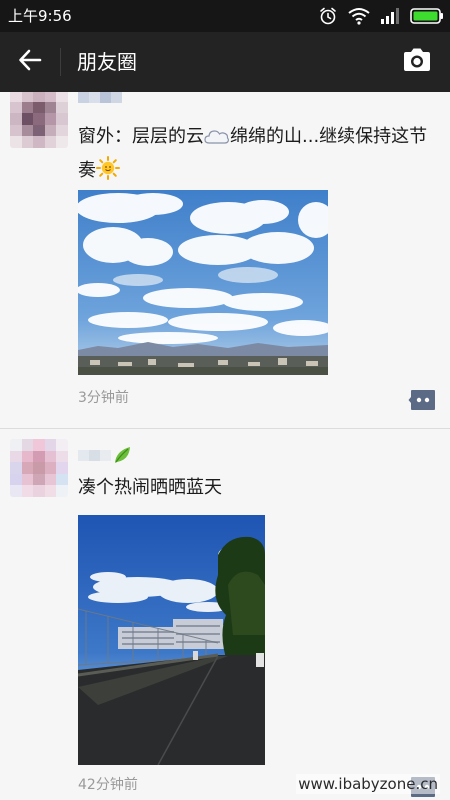 Image resolution: width=450 pixels, height=800 pixels. What do you see at coordinates (427, 16) in the screenshot?
I see `battery-icon` at bounding box center [427, 16].